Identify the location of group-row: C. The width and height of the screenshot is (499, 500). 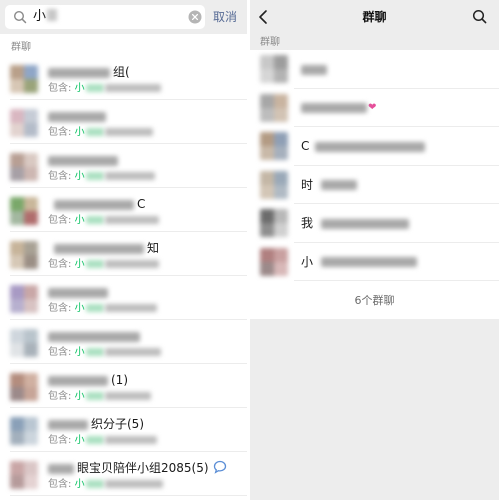
(374, 146).